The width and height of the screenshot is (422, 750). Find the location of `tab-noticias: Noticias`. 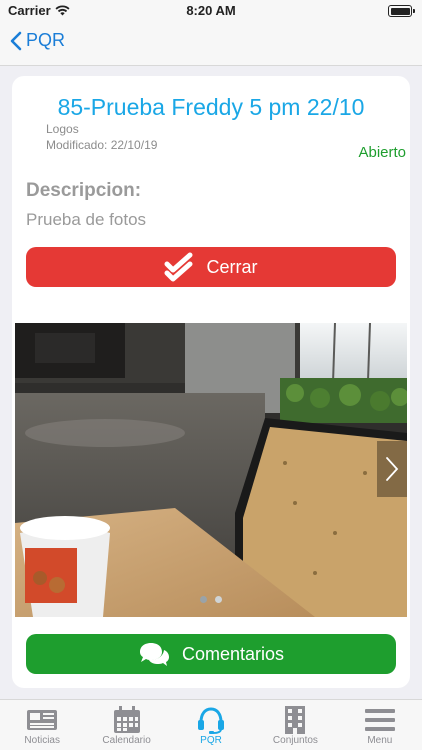

tab-noticias: Noticias is located at coordinates (42, 725).